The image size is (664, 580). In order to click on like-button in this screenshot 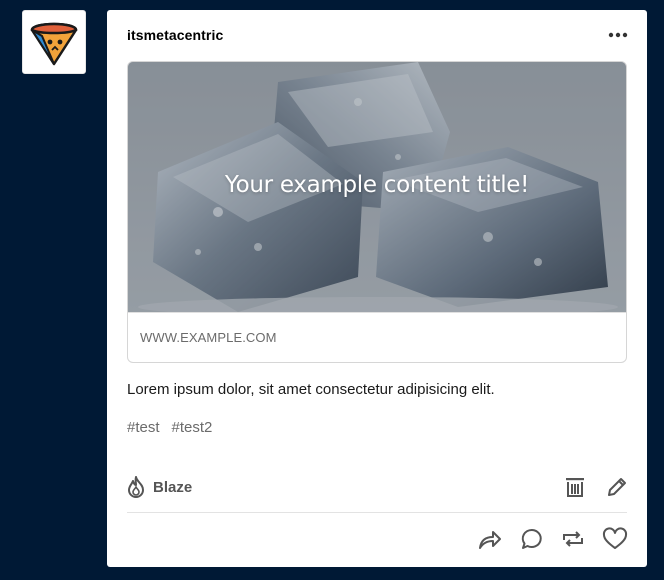, I will do `click(615, 539)`.